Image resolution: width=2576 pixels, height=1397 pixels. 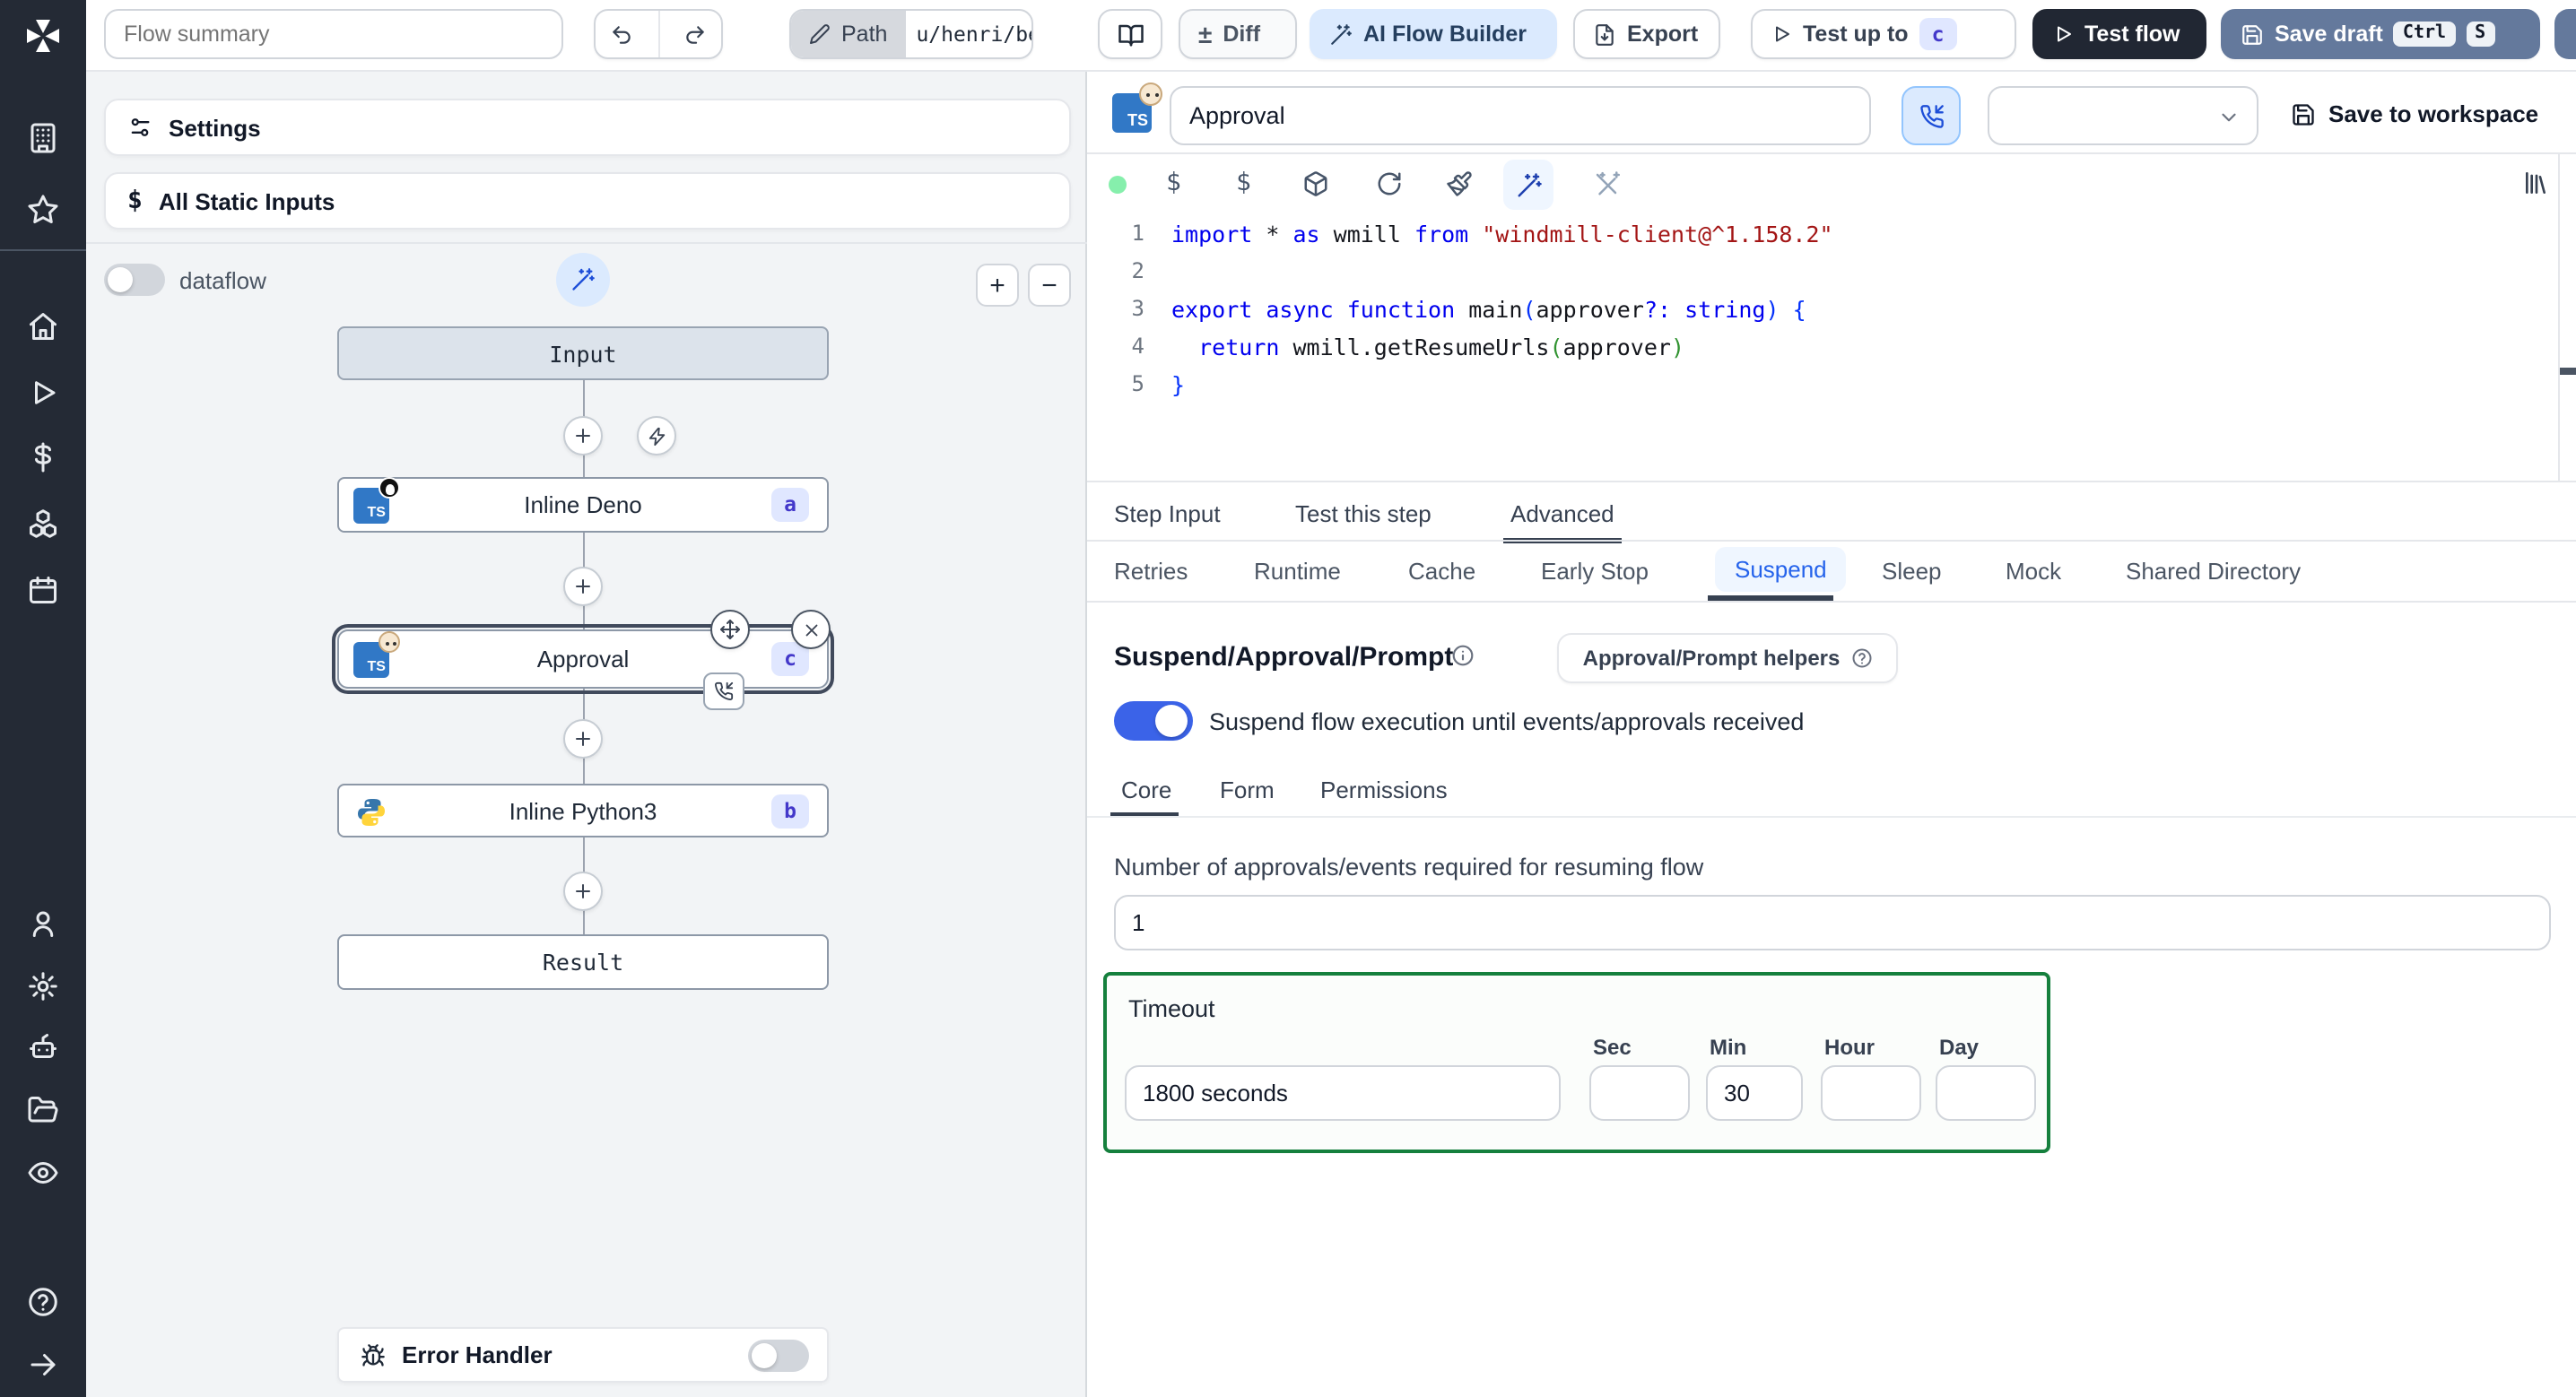 What do you see at coordinates (1959, 1047) in the screenshot?
I see `timeout-day-label: Day` at bounding box center [1959, 1047].